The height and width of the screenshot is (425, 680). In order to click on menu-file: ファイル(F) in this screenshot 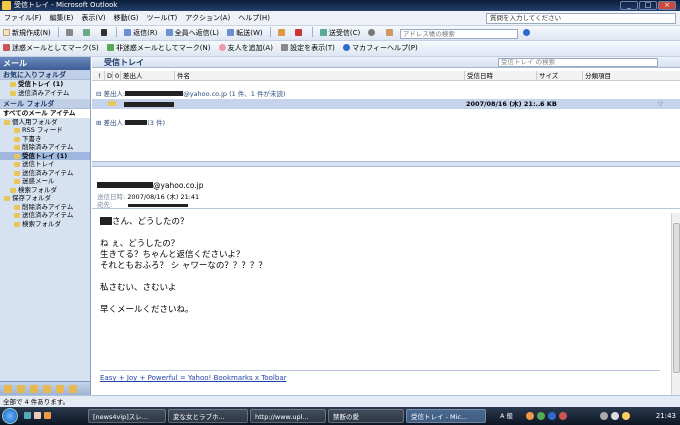, I will do `click(23, 18)`.